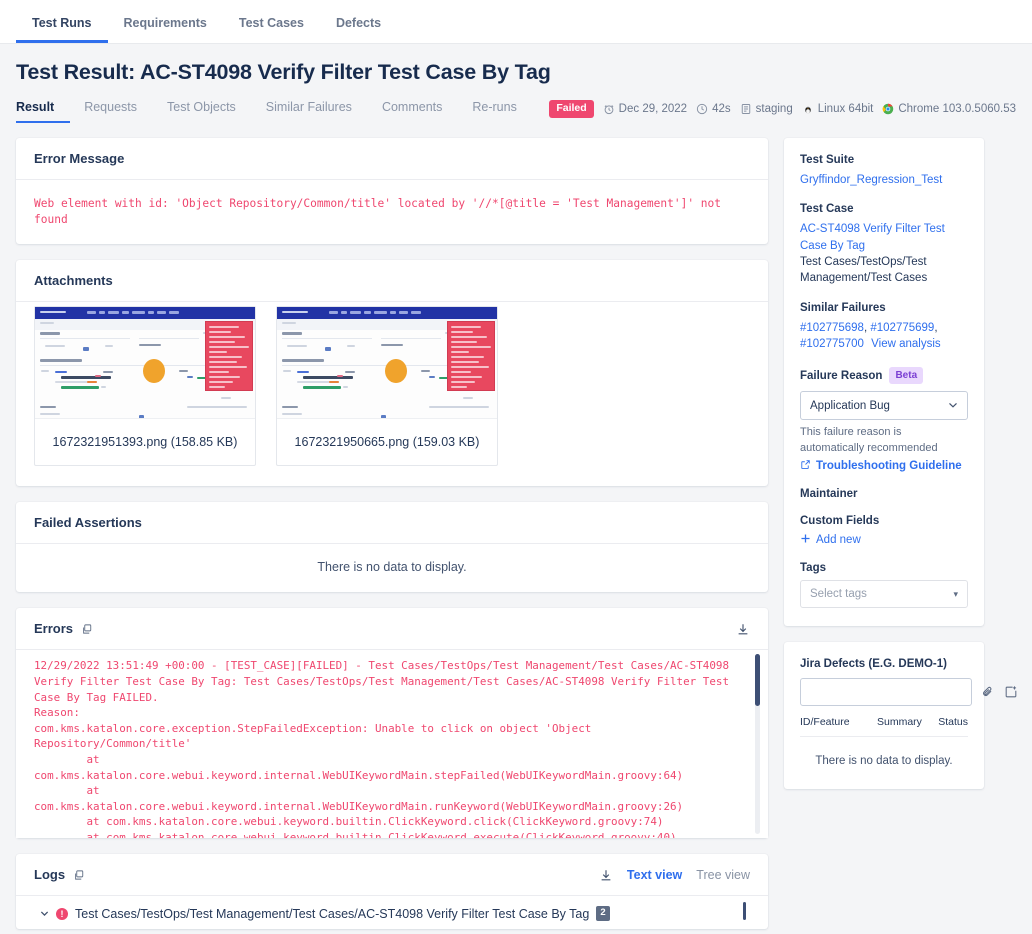  What do you see at coordinates (886, 692) in the screenshot?
I see `jira-defect-input` at bounding box center [886, 692].